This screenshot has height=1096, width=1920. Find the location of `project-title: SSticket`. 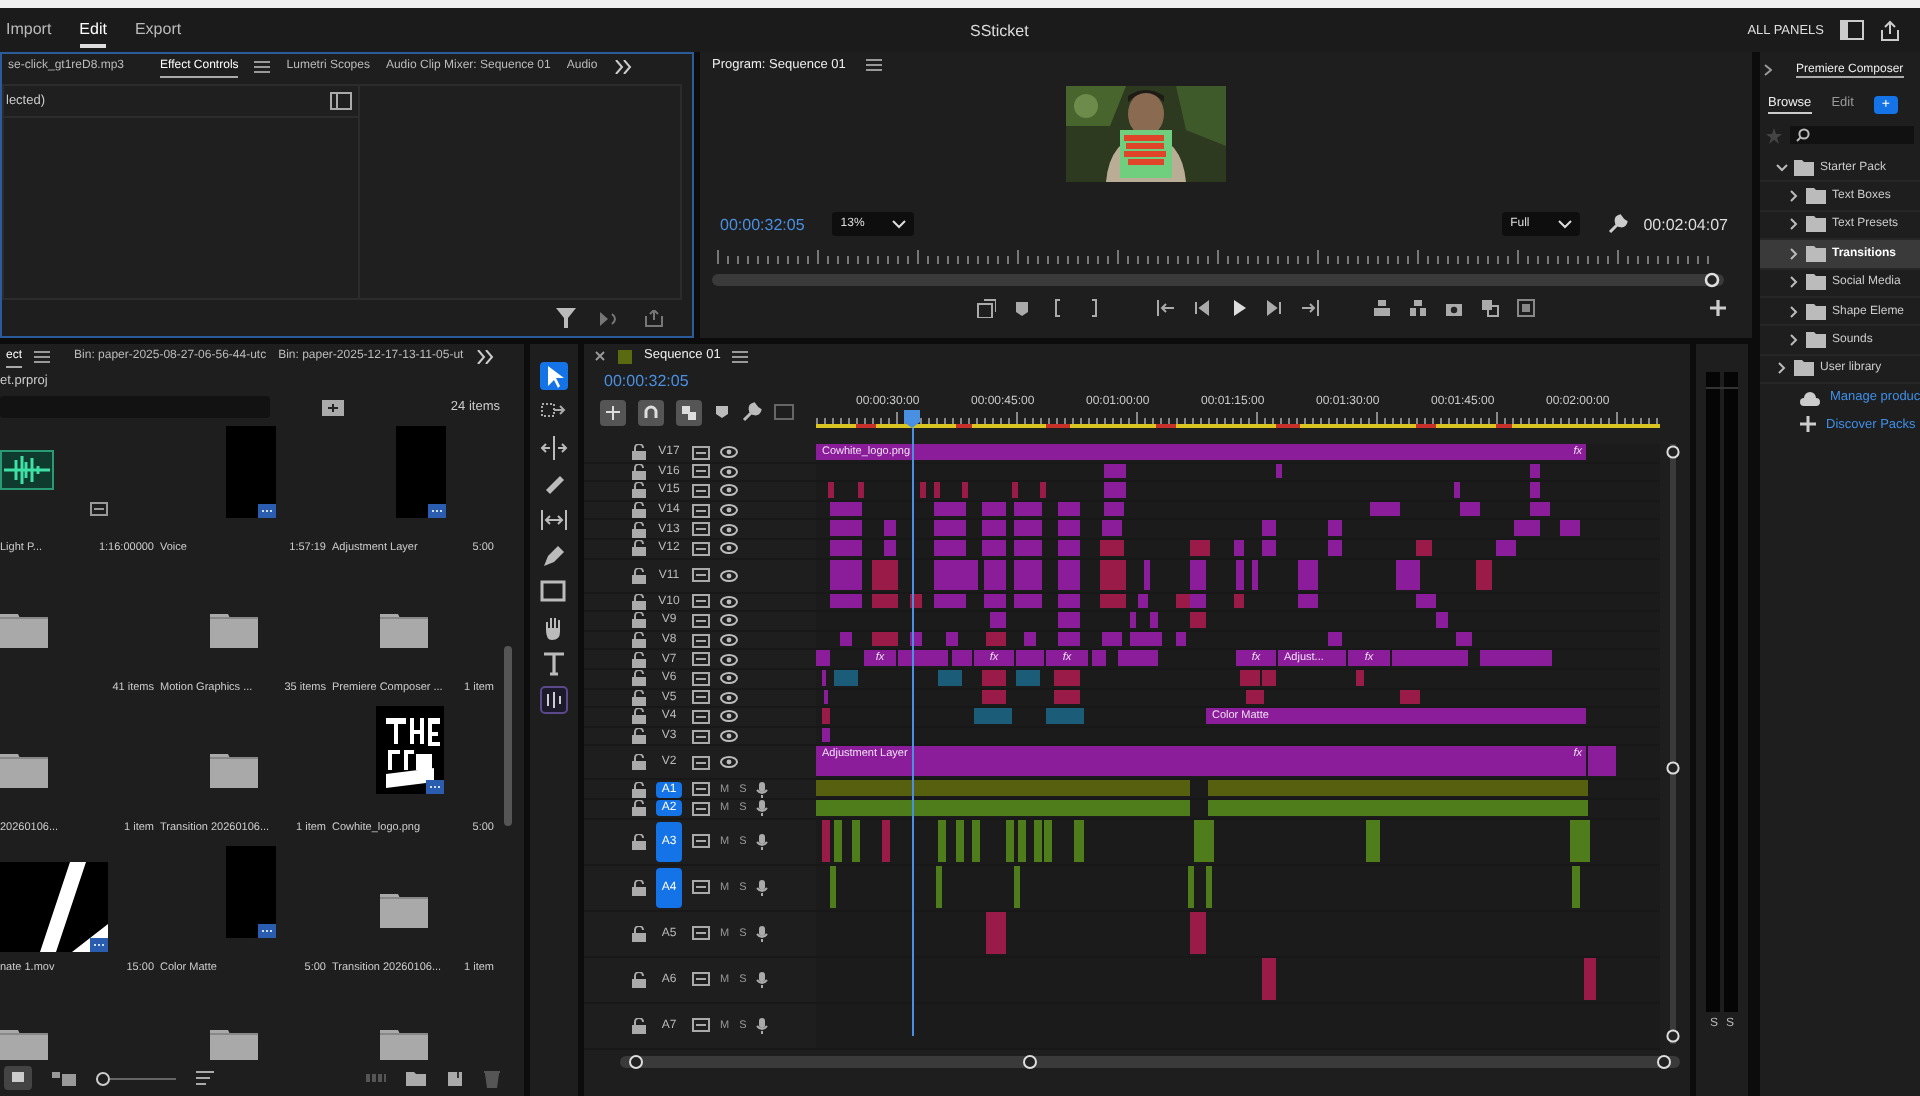

project-title: SSticket is located at coordinates (999, 30).